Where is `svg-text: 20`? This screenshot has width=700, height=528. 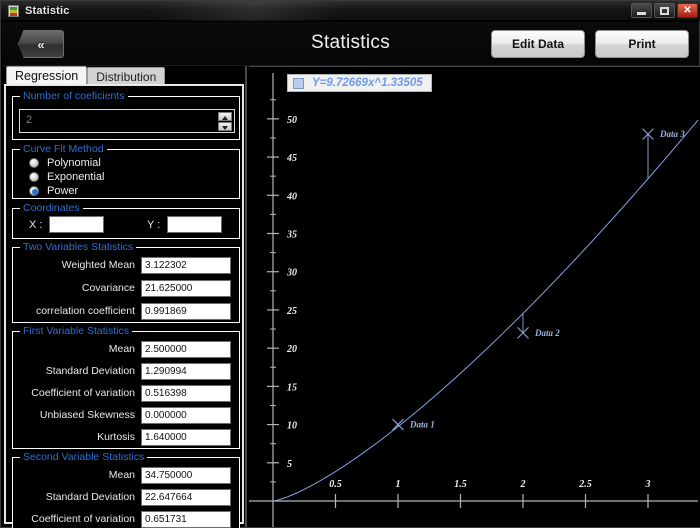
svg-text: 20 is located at coordinates (291, 349).